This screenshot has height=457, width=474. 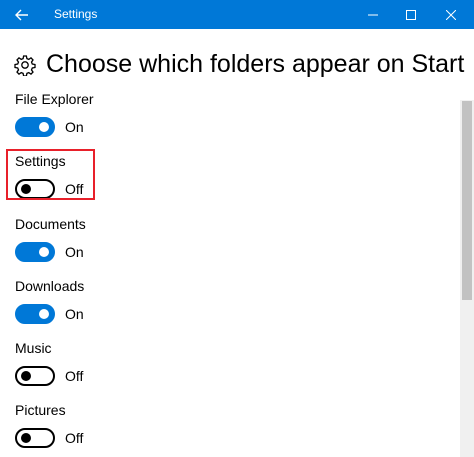 I want to click on close-button, so click(x=451, y=14).